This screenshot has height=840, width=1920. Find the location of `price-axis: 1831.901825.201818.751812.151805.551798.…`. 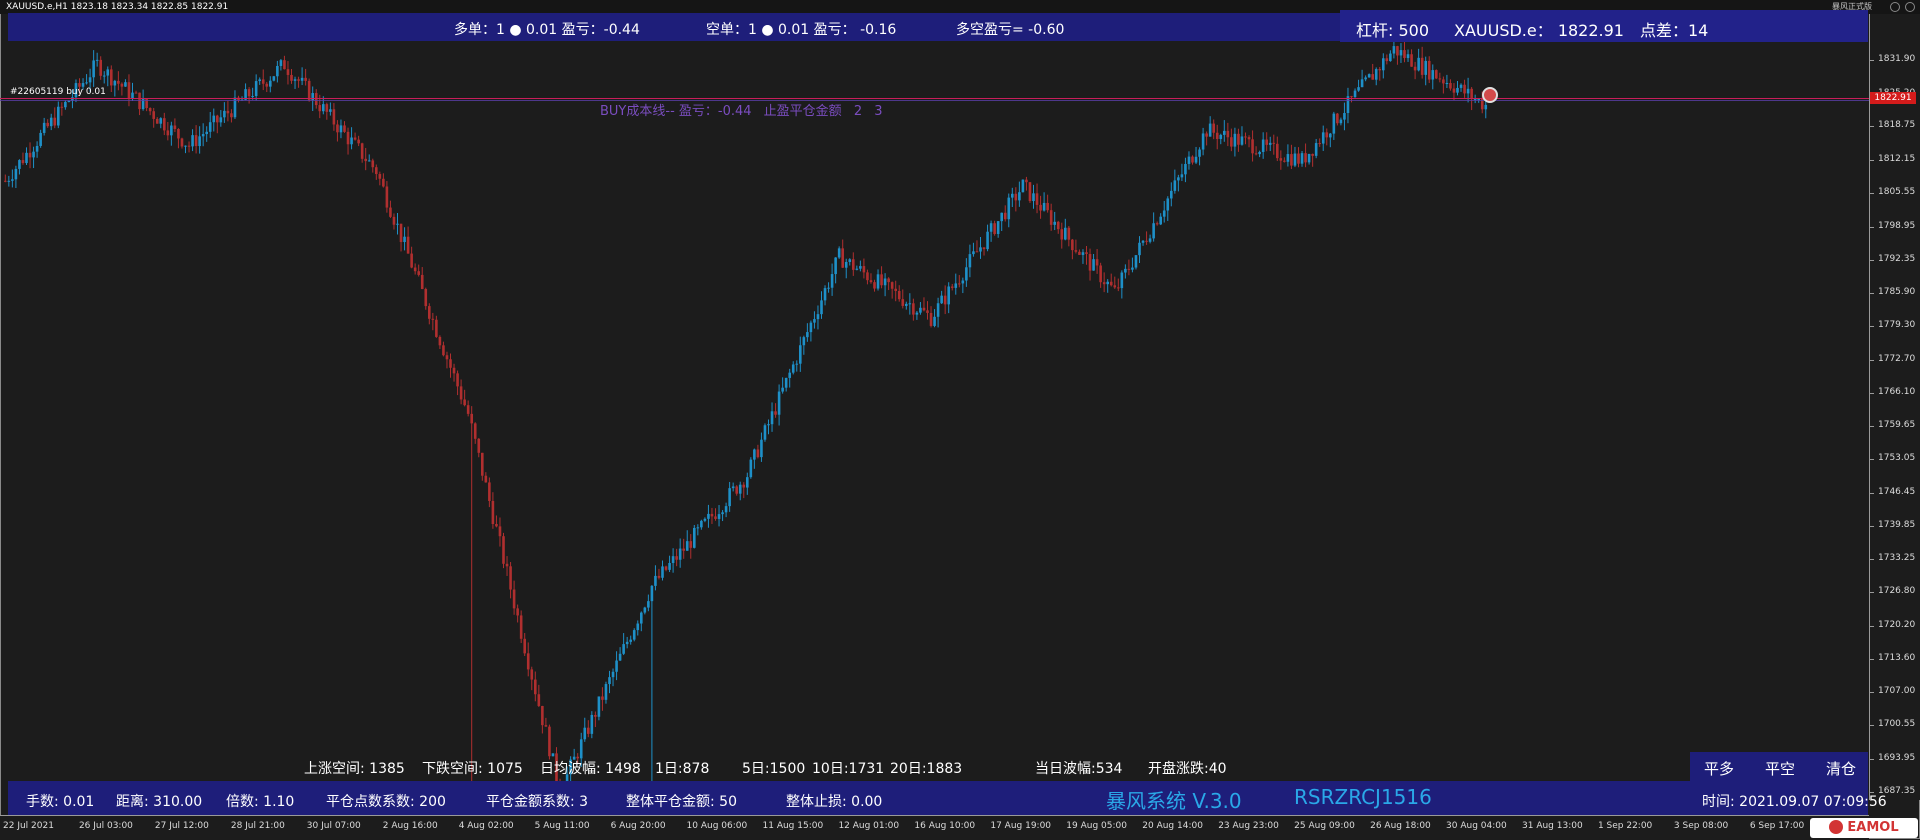

price-axis: 1831.901825.201818.751812.151805.551798.… is located at coordinates (1894, 407).